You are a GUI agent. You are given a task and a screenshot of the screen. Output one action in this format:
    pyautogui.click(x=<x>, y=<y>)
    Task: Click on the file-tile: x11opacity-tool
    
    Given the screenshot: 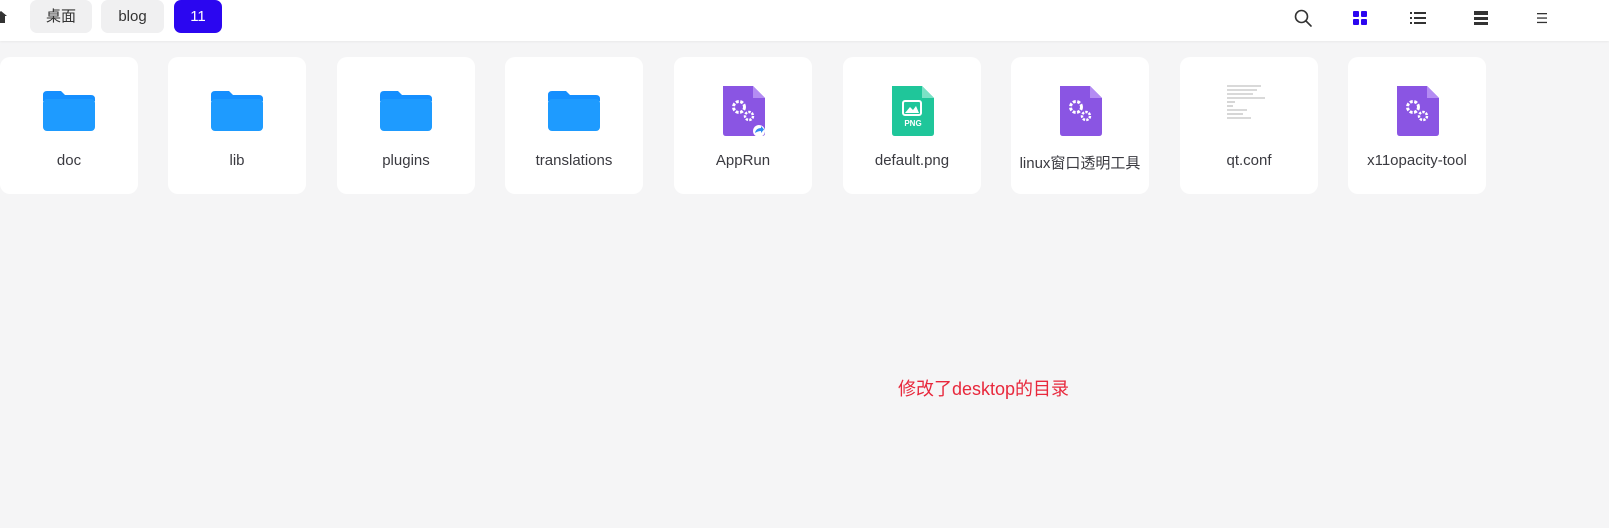 What is the action you would take?
    pyautogui.click(x=1417, y=125)
    